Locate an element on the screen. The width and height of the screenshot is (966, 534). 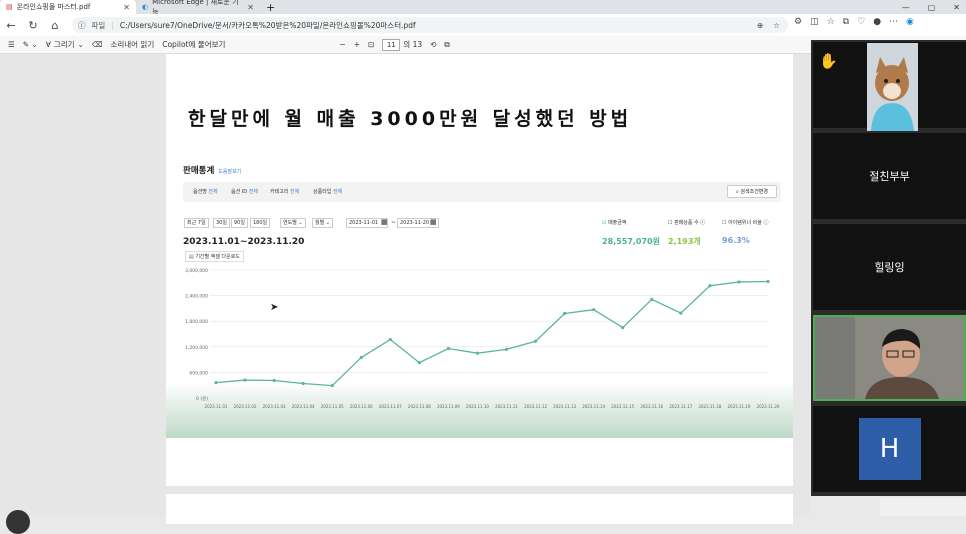
copilot-icon: ◉ is located at coordinates (910, 22).